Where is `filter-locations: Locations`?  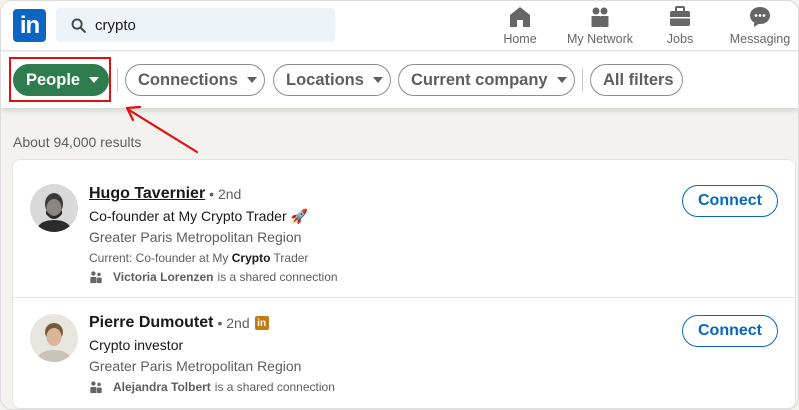
filter-locations: Locations is located at coordinates (332, 80).